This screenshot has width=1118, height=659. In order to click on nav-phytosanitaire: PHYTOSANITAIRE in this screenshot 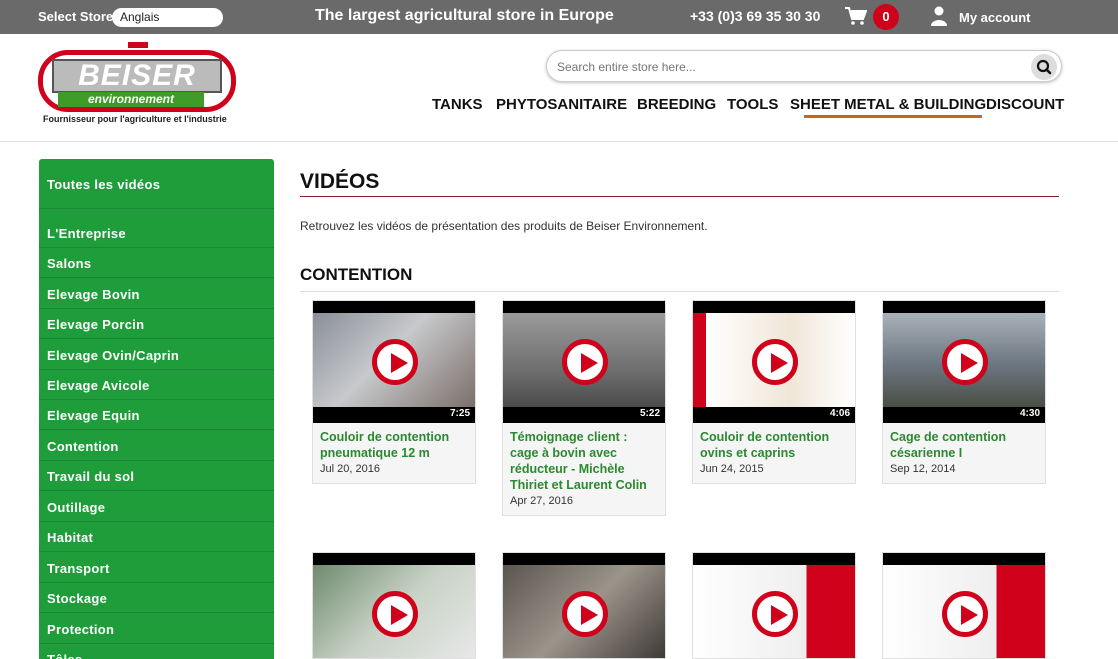, I will do `click(561, 108)`.